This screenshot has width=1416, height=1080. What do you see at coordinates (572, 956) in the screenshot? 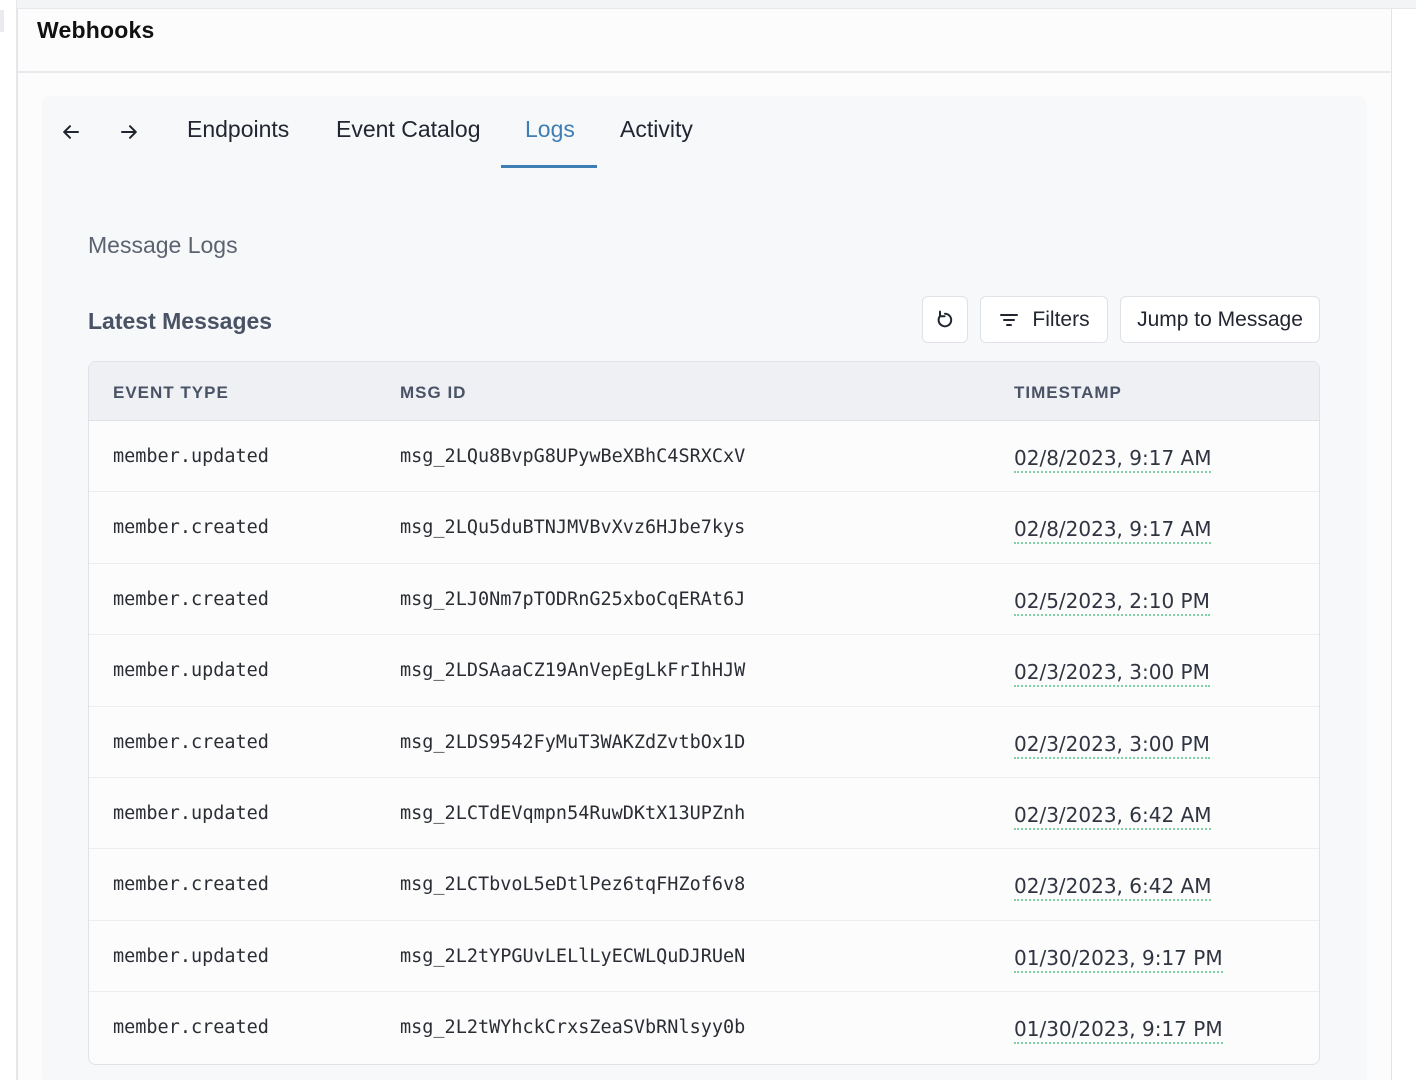
I see `msg-id-cell: msg_2L2tYPGUvLELlLyECWLQuDJRUeN` at bounding box center [572, 956].